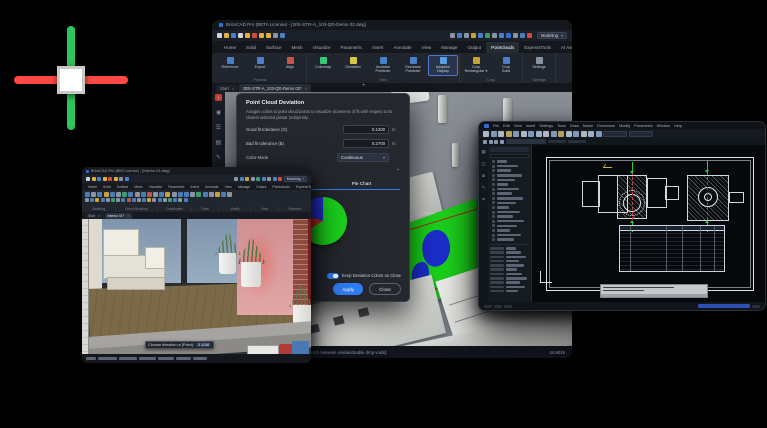  Describe the element at coordinates (275, 88) in the screenshot. I see `document-tab: 30S-STR-A_103-QD-Demo 02* ×` at that location.